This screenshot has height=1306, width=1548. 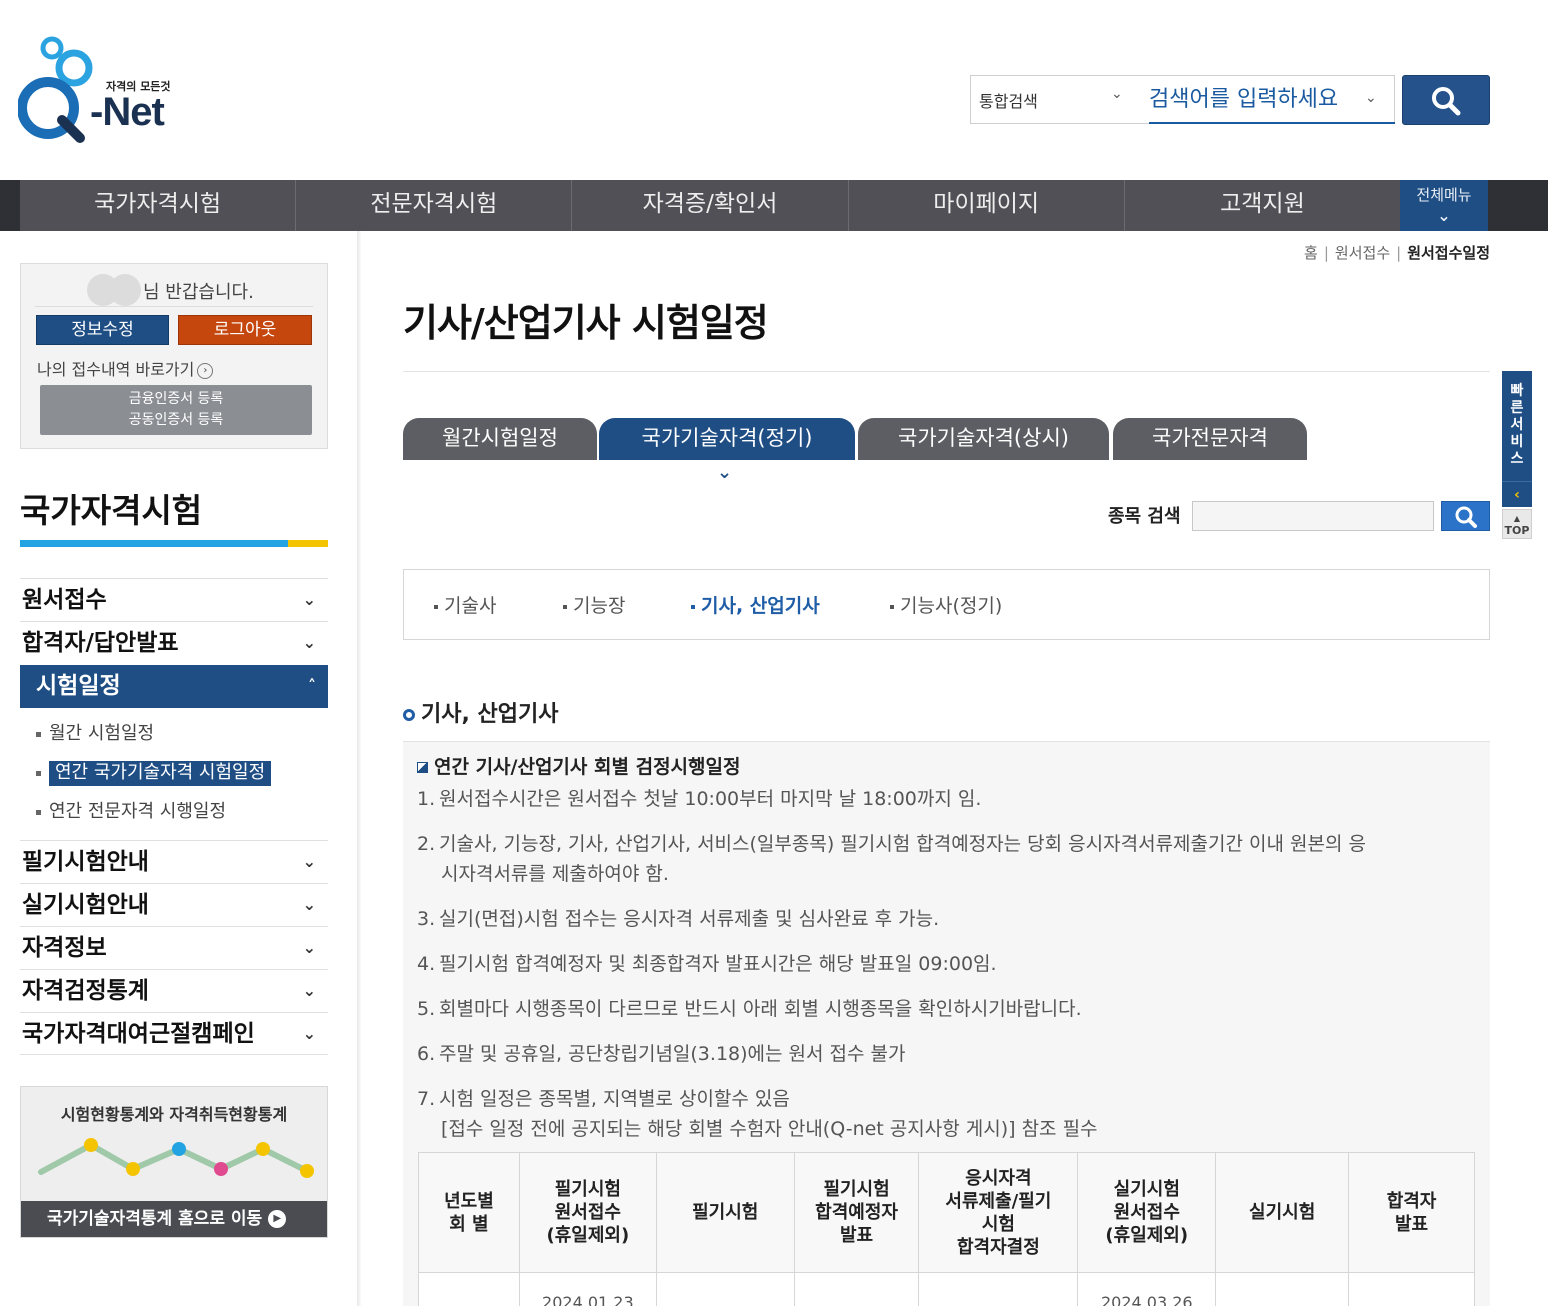 What do you see at coordinates (434, 205) in the screenshot?
I see `gnb-item-professional-exam: 전문자격시험` at bounding box center [434, 205].